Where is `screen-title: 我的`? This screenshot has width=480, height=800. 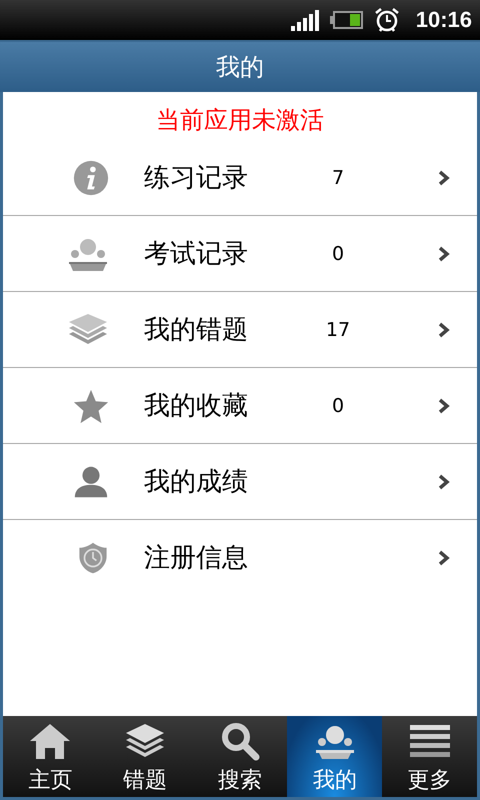 screen-title: 我的 is located at coordinates (240, 67).